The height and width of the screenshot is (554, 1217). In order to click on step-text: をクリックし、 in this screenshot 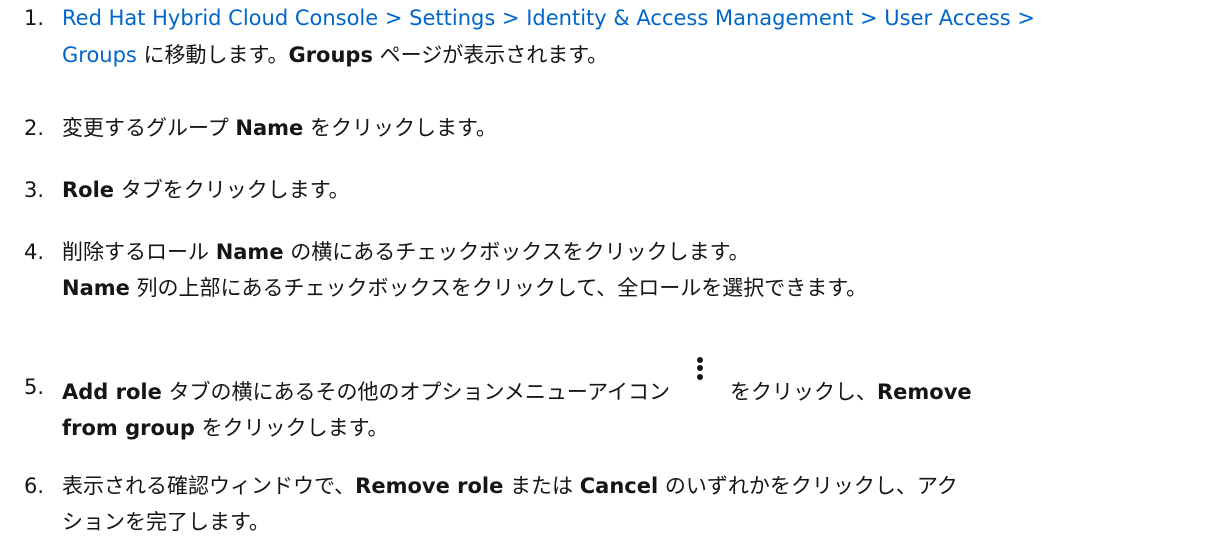, I will do `click(804, 392)`.